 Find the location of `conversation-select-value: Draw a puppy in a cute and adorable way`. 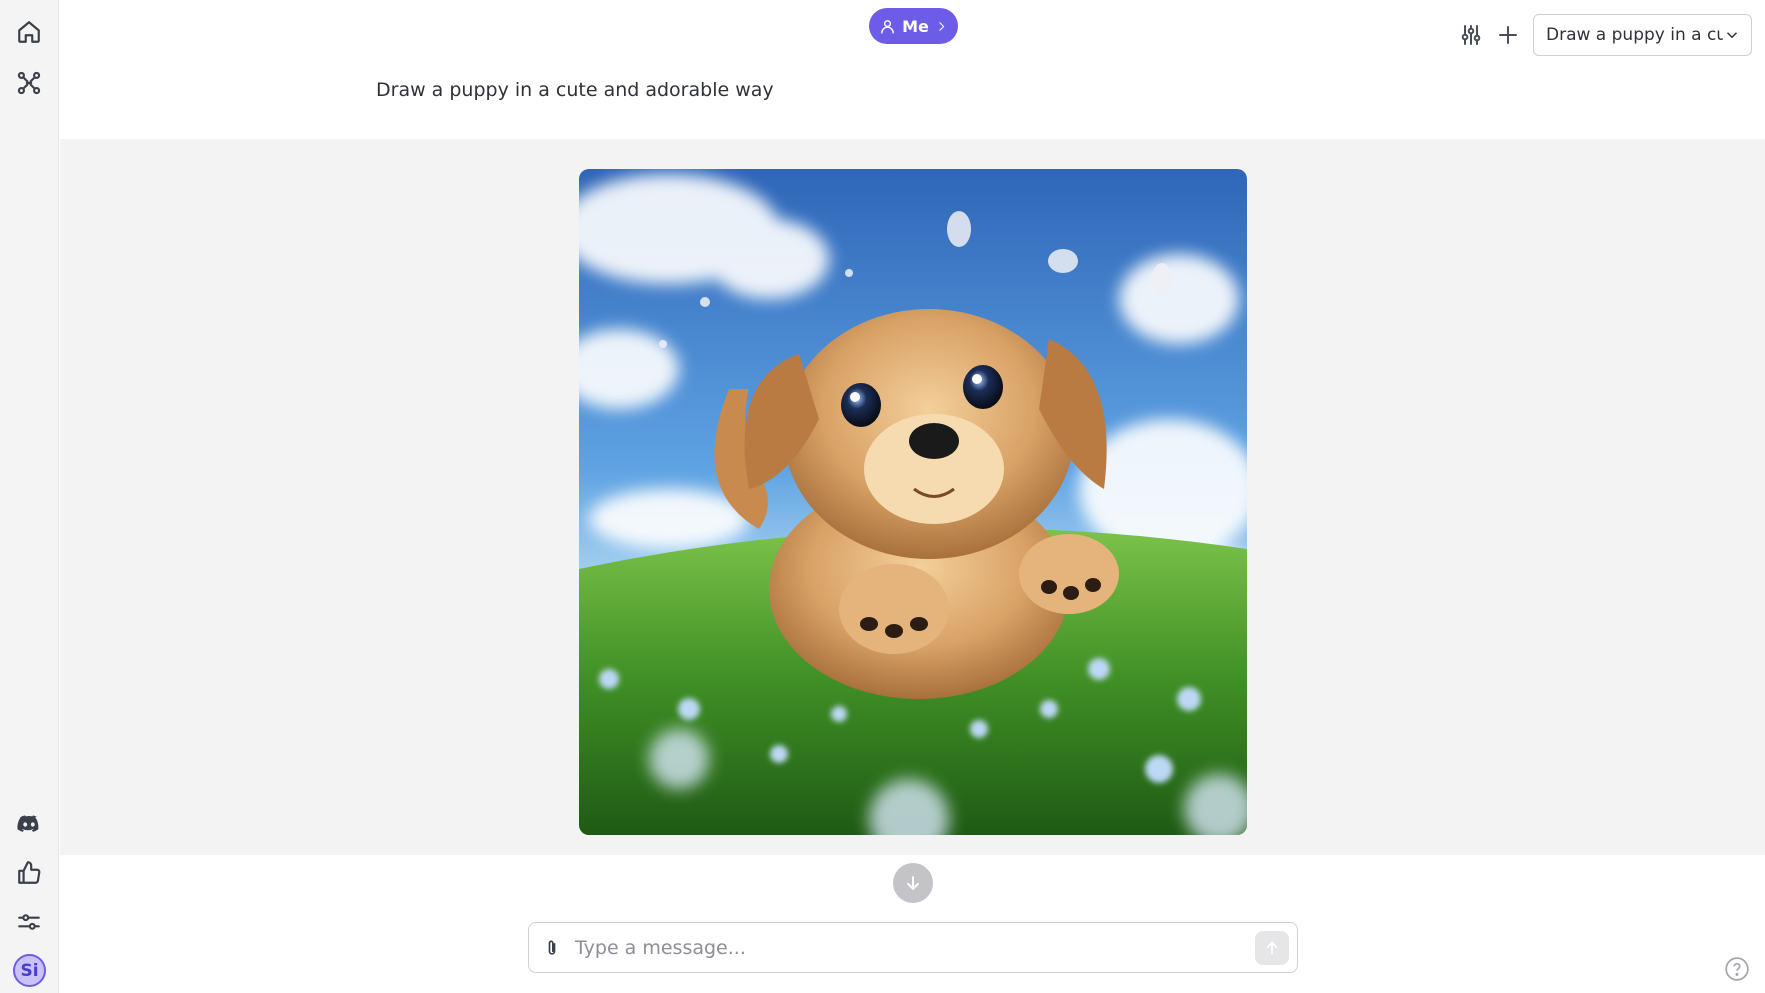

conversation-select-value: Draw a puppy in a cute and adorable way is located at coordinates (1634, 35).